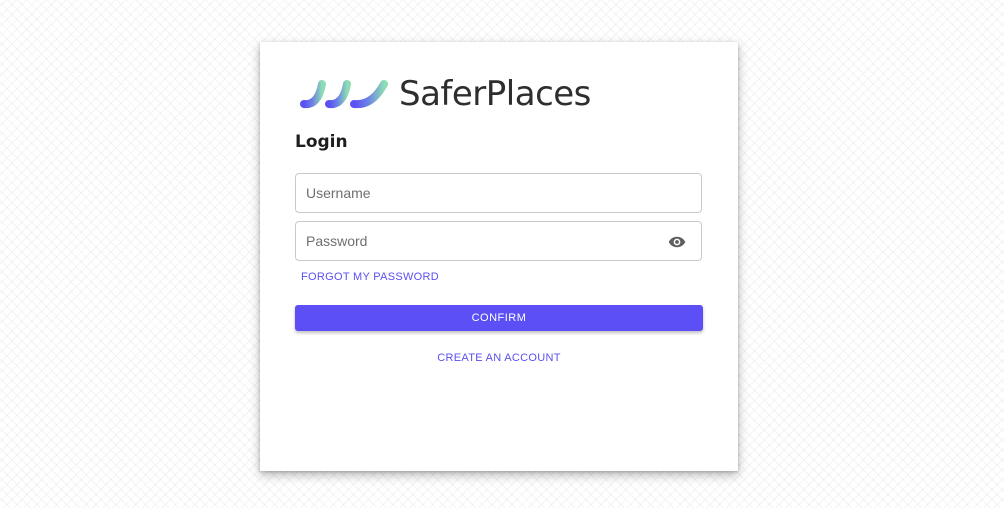  Describe the element at coordinates (471, 193) in the screenshot. I see `username-input` at that location.